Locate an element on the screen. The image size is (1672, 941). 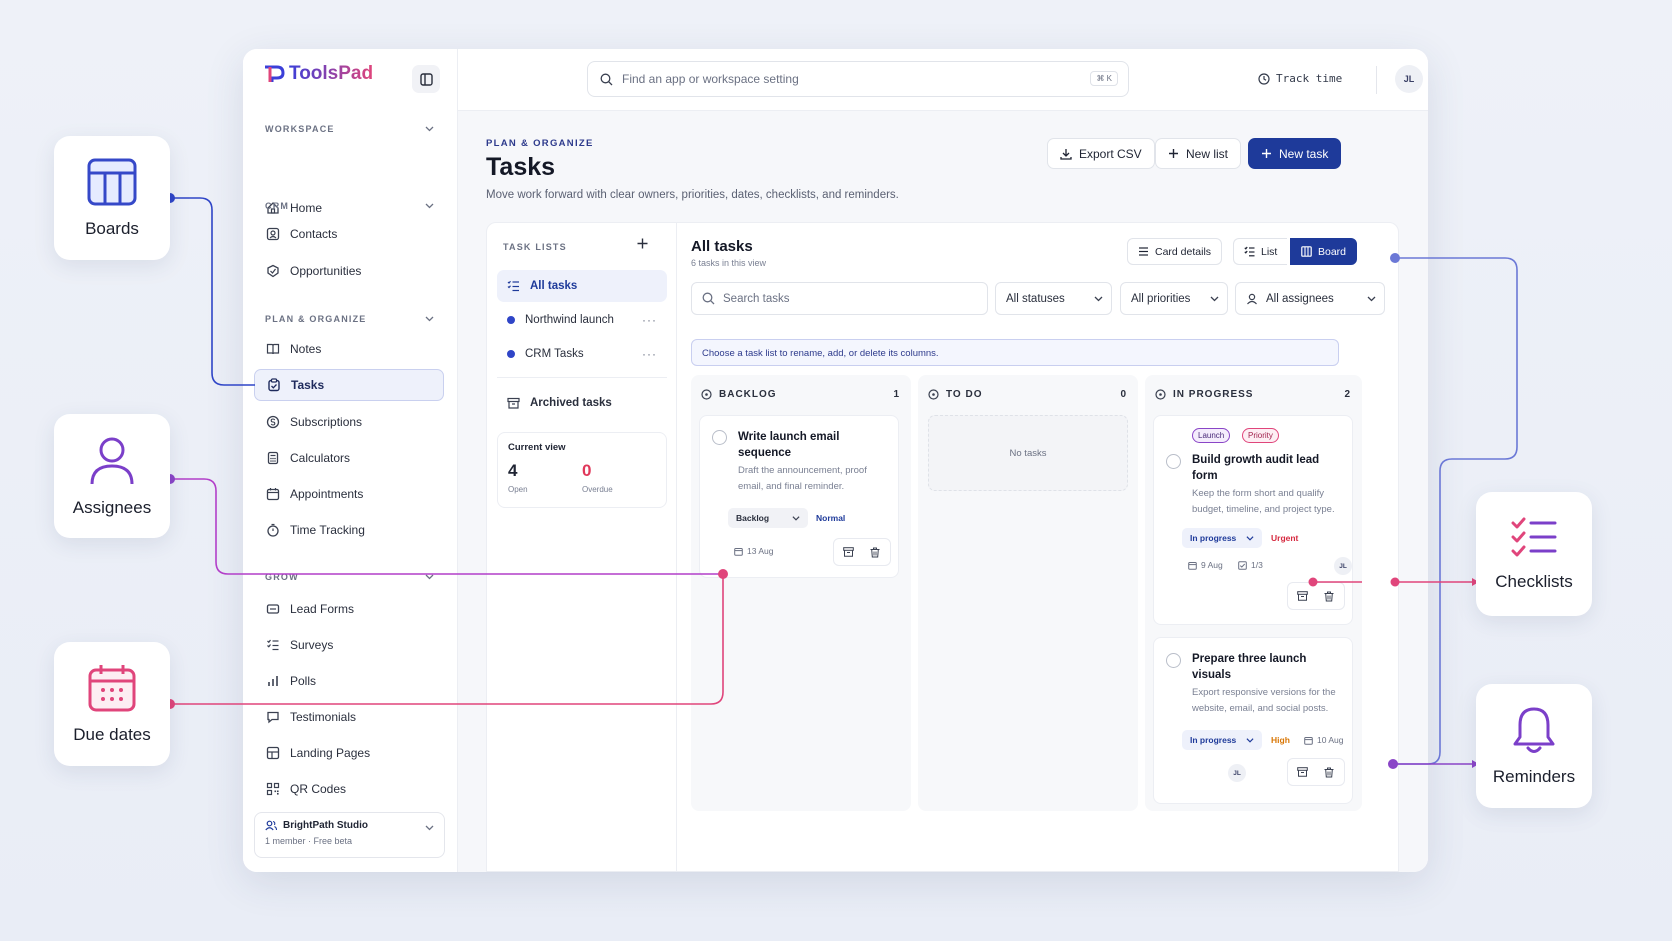
task-status-value: In progress is located at coordinates (1213, 538).